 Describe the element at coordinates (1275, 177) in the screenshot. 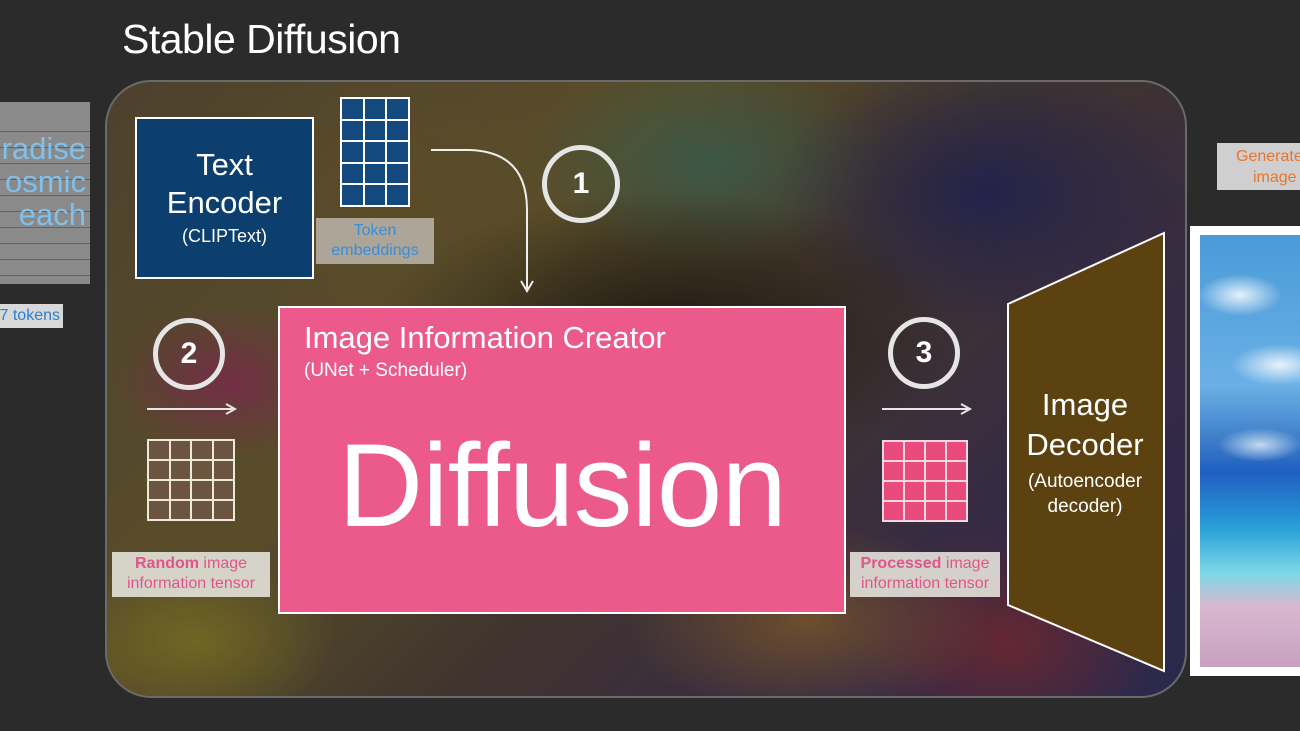

I see `gen-label-line2: image` at that location.